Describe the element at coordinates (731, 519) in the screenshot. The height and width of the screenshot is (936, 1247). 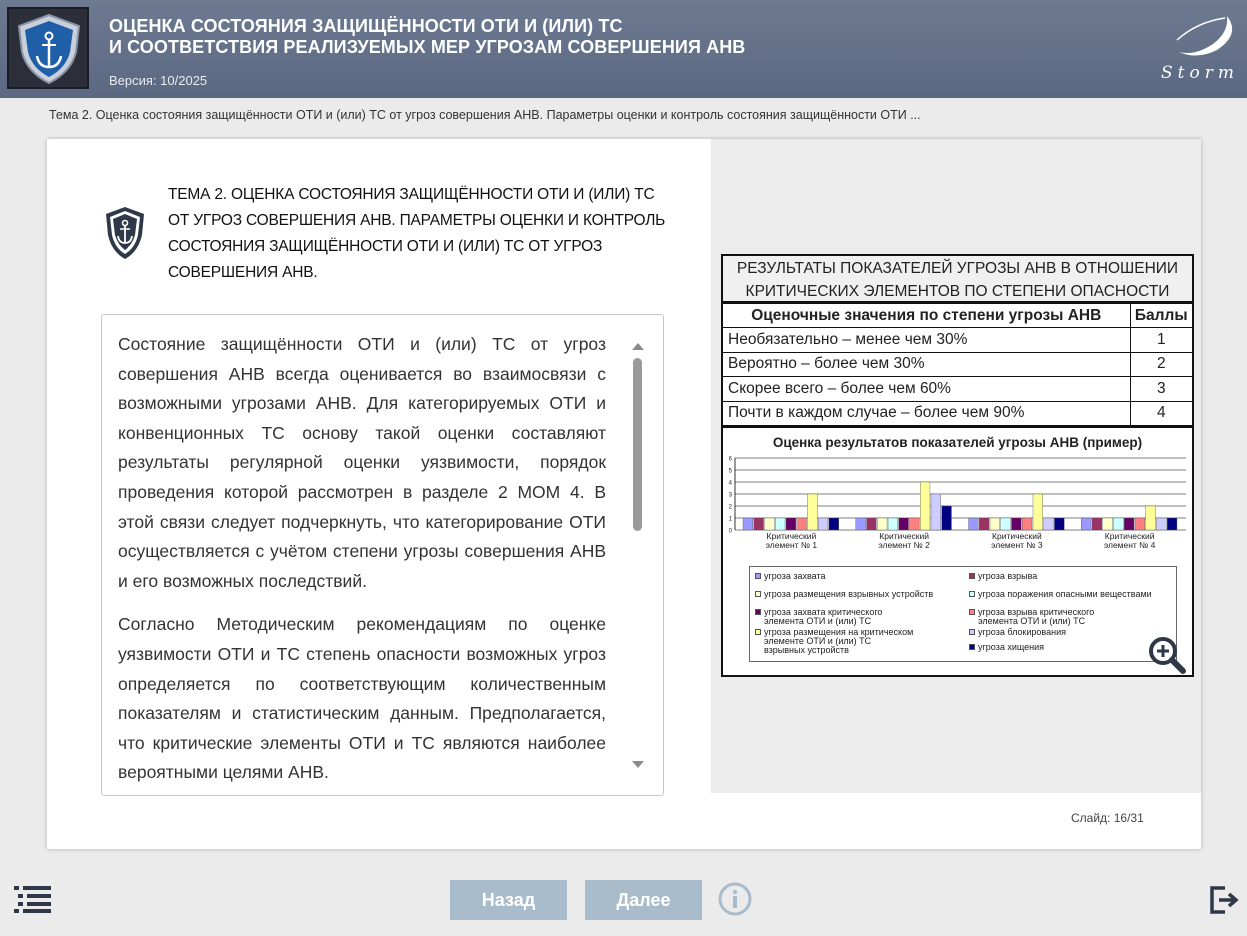
I see `y-tick-label: 1` at that location.